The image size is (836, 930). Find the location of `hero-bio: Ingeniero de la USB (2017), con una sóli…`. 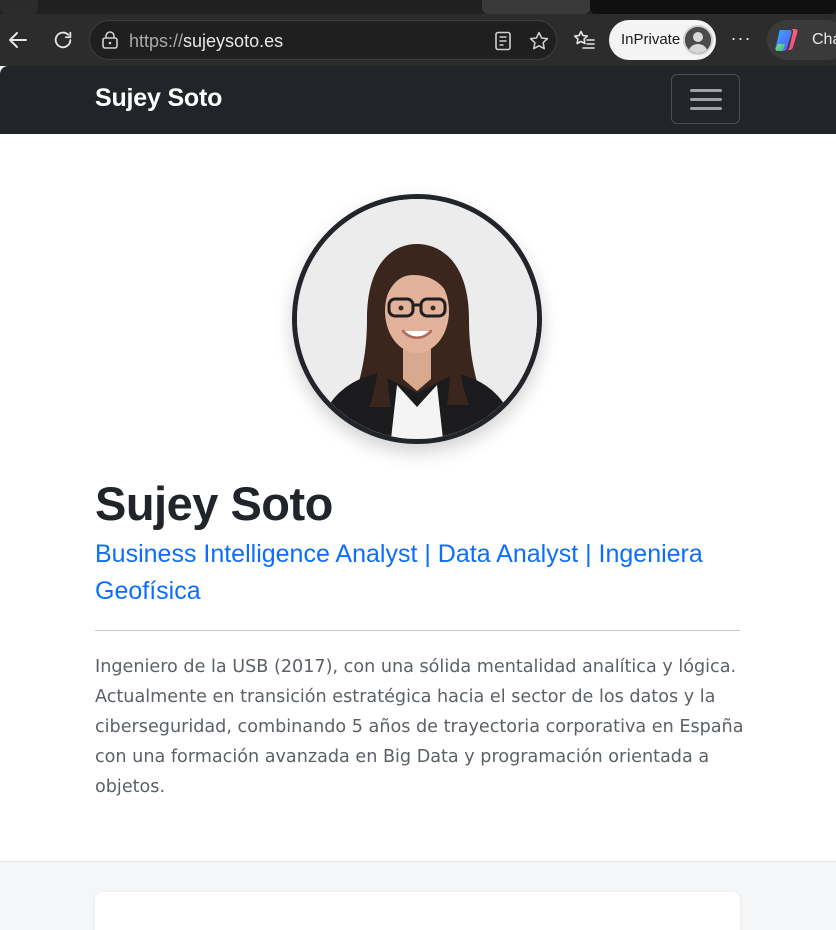

hero-bio: Ingeniero de la USB (2017), con una sóli… is located at coordinates (420, 727).